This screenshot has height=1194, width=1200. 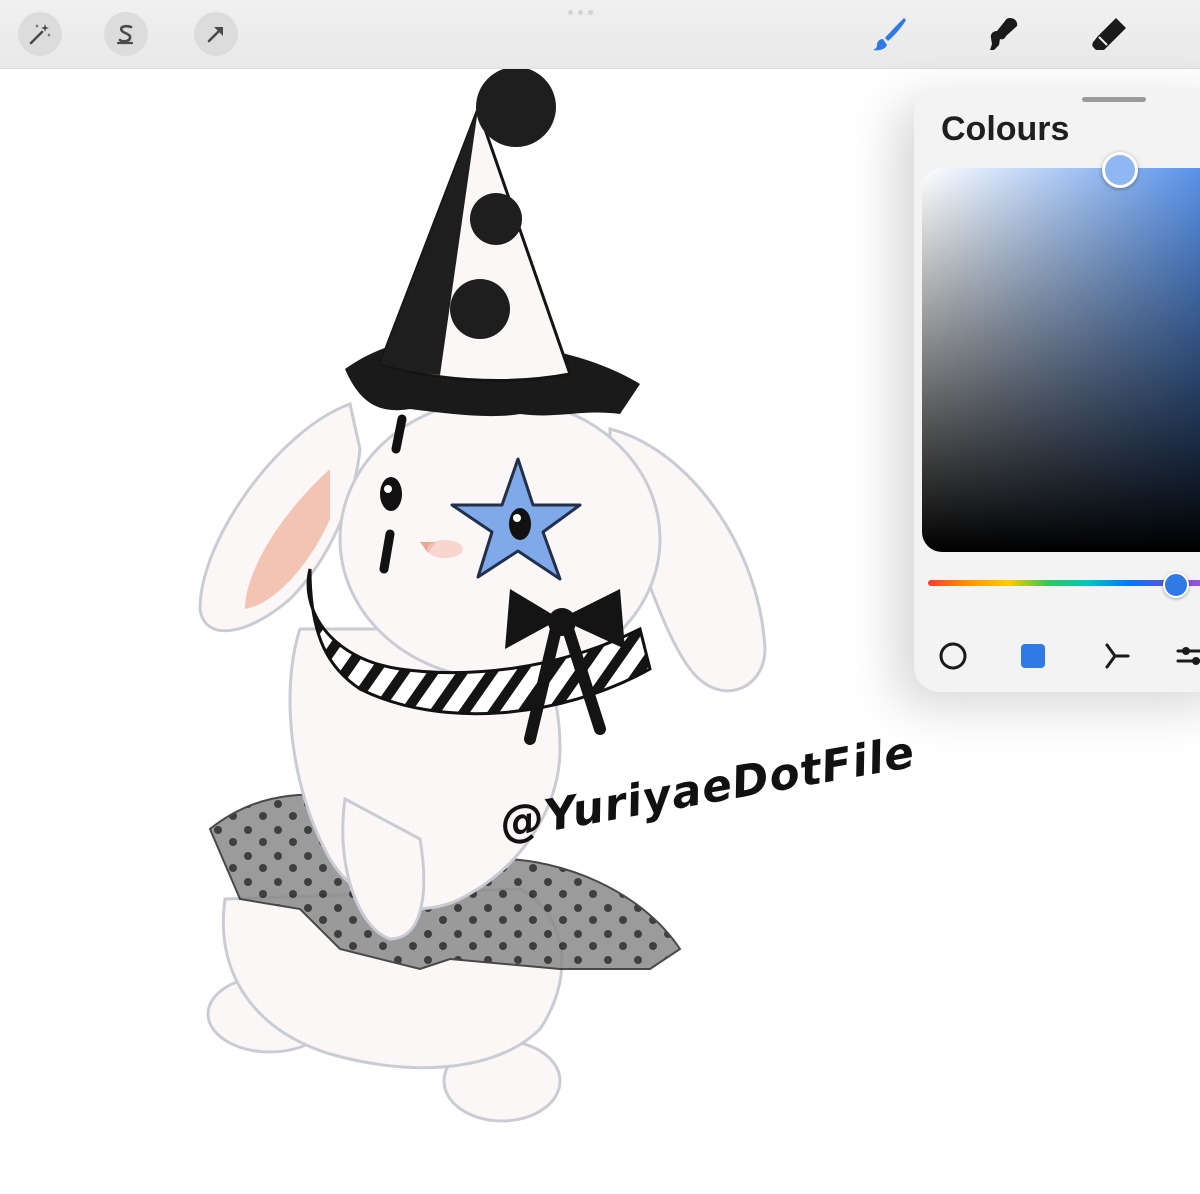 I want to click on smudge-icon, so click(x=1004, y=34).